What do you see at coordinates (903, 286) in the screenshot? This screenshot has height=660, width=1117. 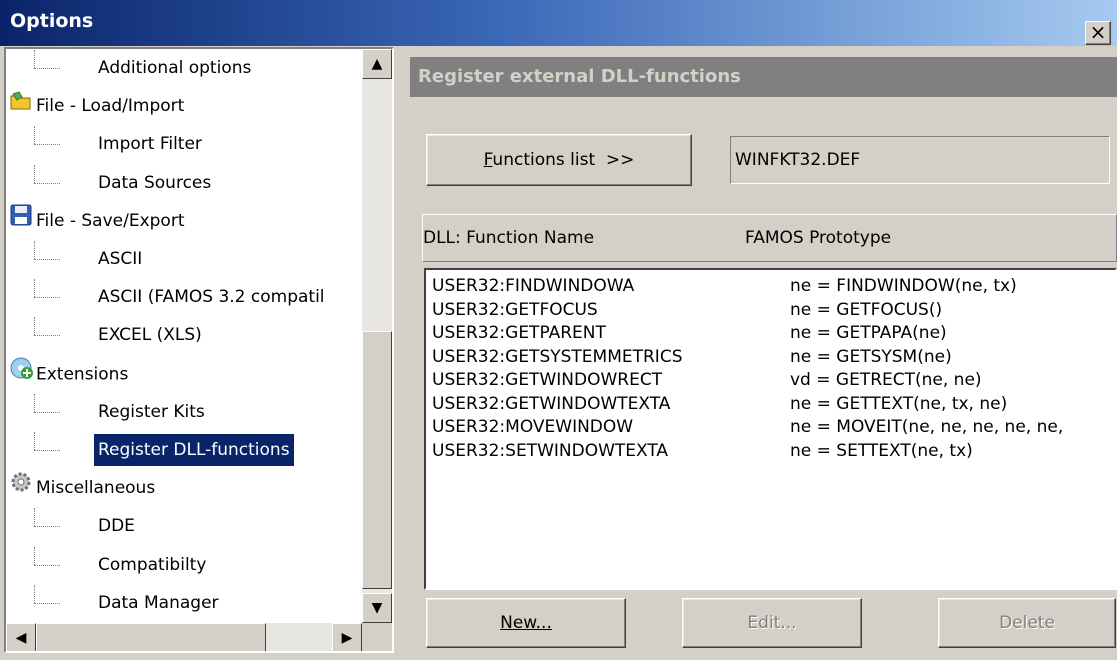 I see `famos-prototype: ne = FINDWINDOW(ne, tx)` at bounding box center [903, 286].